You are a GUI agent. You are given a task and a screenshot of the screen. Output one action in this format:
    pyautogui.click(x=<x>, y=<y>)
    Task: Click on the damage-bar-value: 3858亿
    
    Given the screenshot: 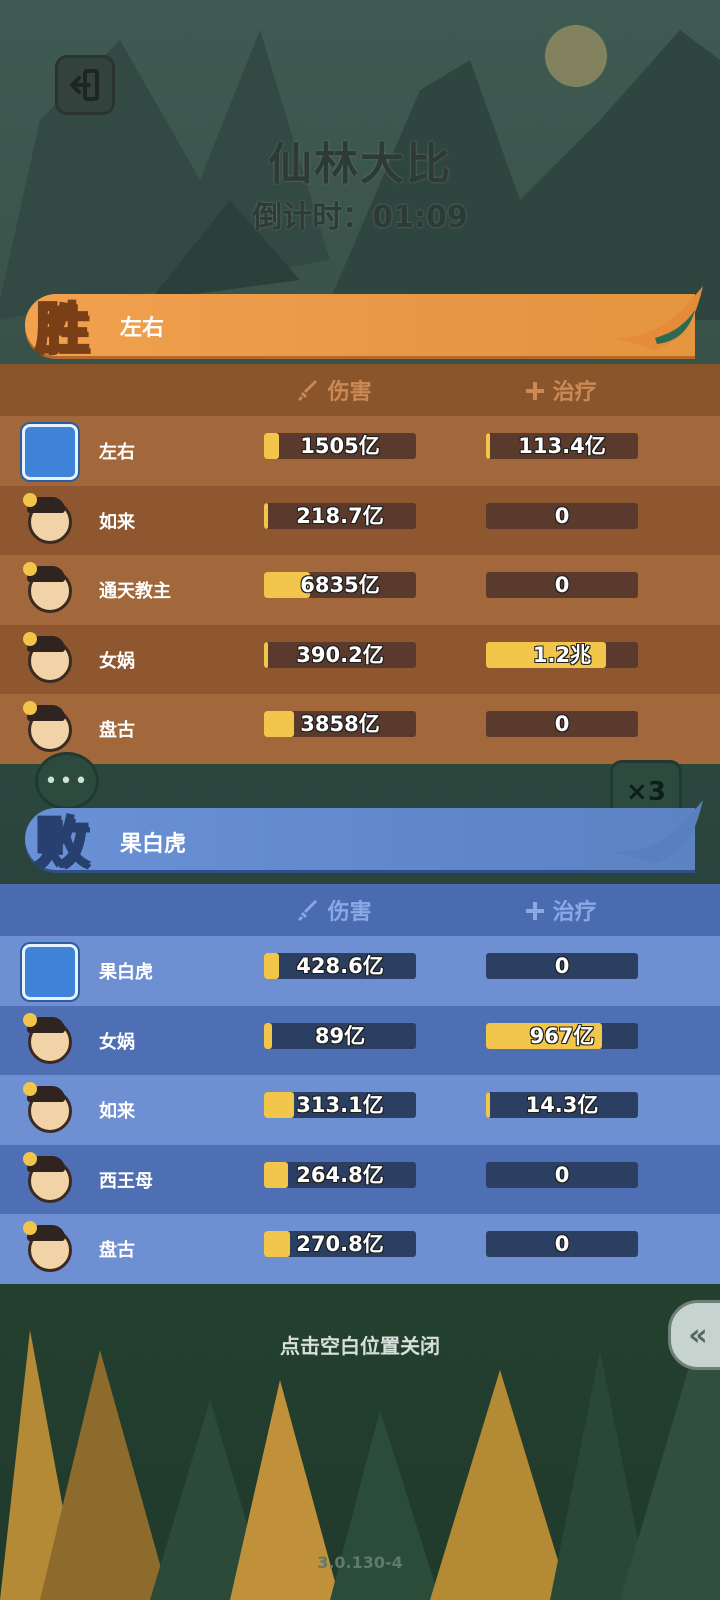 What is the action you would take?
    pyautogui.click(x=340, y=724)
    